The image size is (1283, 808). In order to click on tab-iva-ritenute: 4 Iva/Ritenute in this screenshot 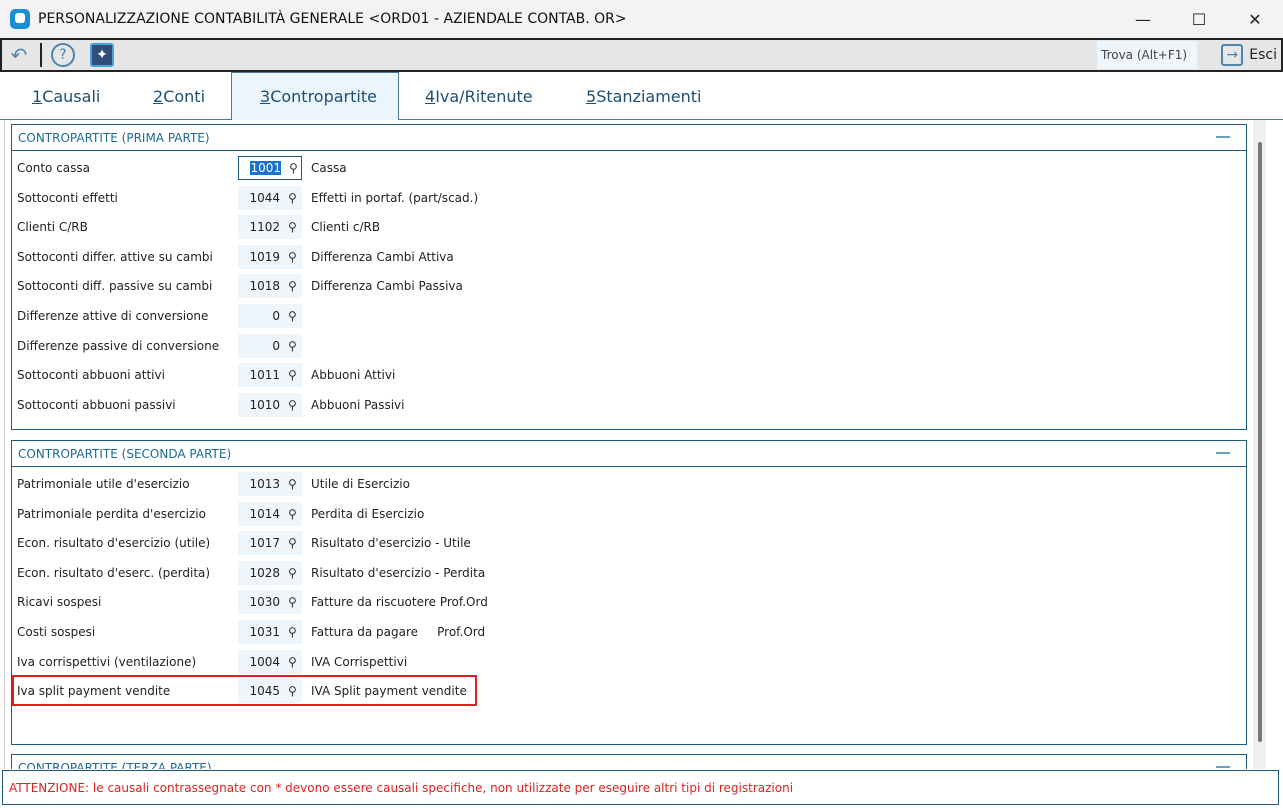, I will do `click(479, 96)`.